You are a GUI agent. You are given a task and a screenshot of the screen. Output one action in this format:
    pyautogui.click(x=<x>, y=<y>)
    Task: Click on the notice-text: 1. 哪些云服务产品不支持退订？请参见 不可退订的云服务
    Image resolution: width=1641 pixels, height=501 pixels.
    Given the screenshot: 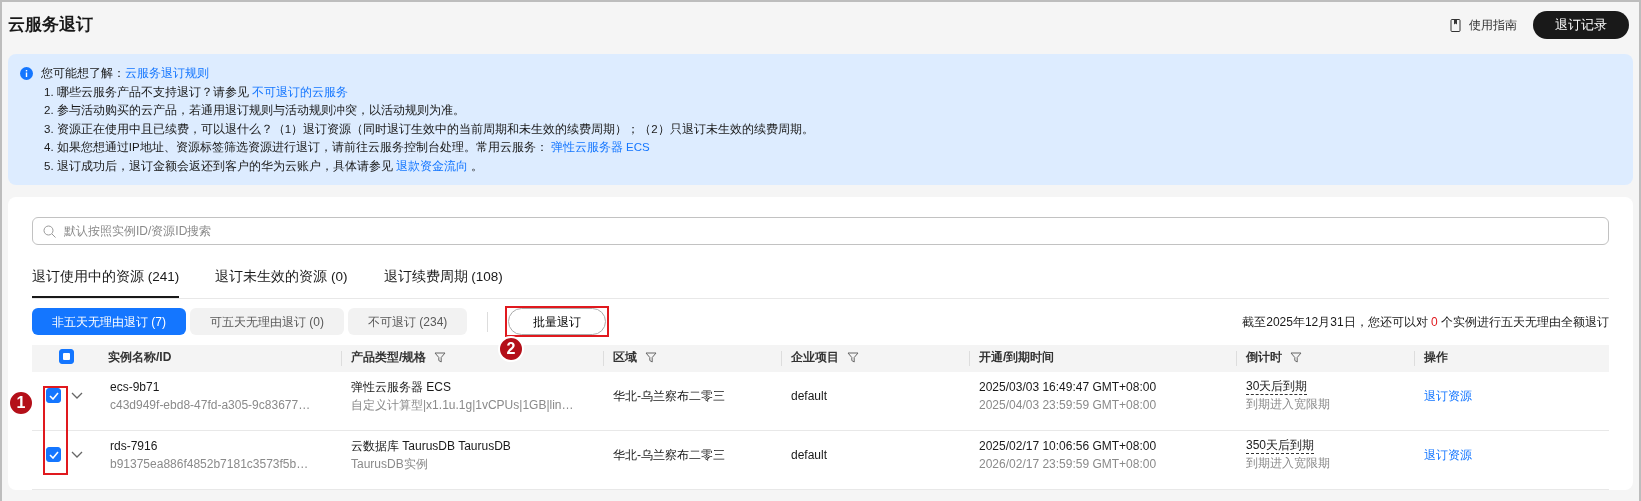 What is the action you would take?
    pyautogui.click(x=196, y=92)
    